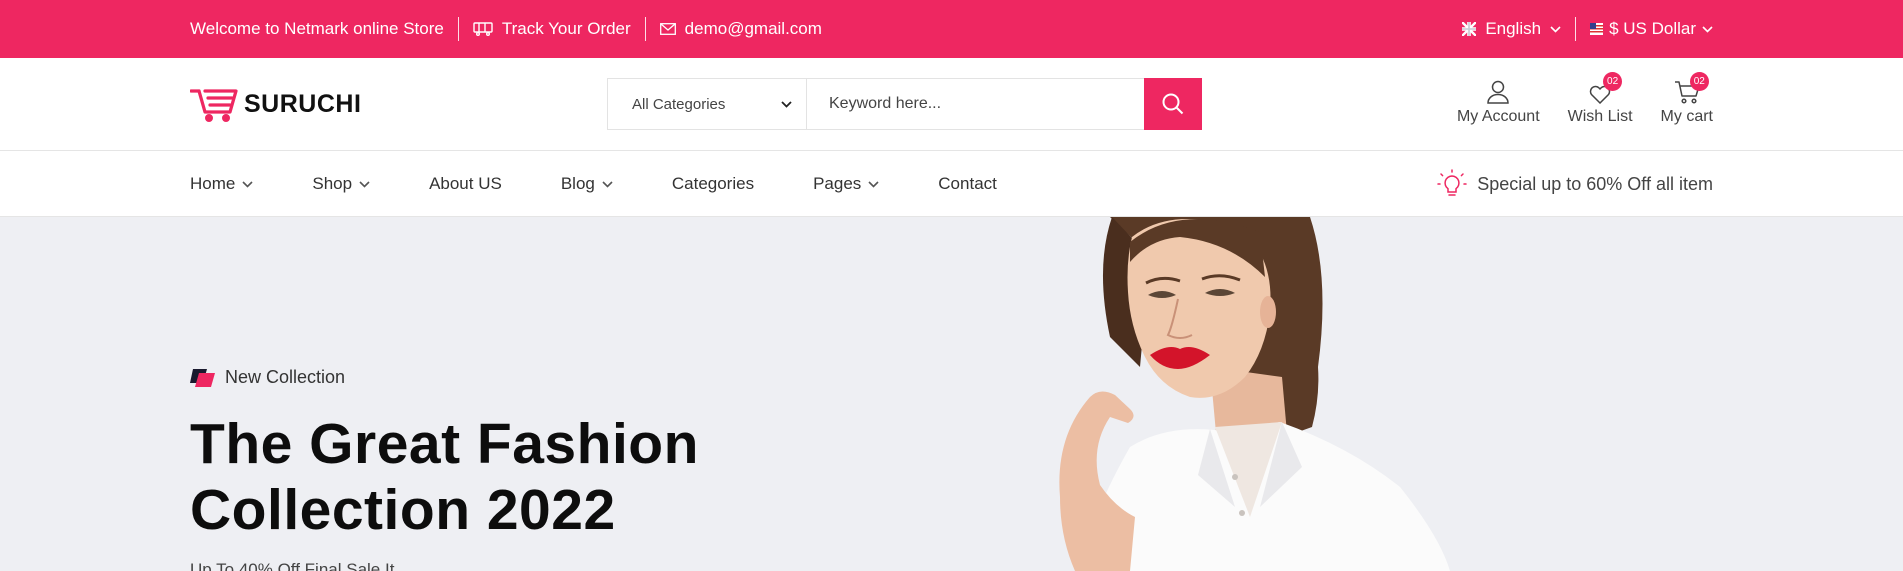 This screenshot has width=1903, height=571. Describe the element at coordinates (1600, 99) in the screenshot. I see `wishlist-button: 02 Wish List` at that location.